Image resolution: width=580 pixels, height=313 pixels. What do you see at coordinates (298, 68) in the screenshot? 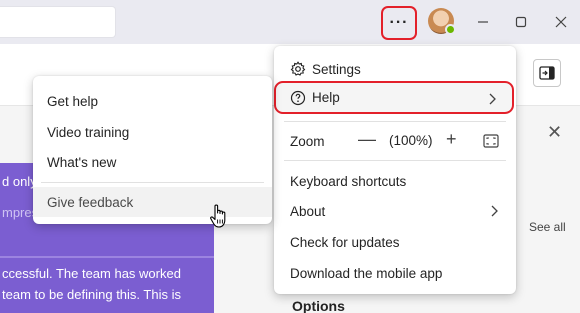
I see `gear-icon` at bounding box center [298, 68].